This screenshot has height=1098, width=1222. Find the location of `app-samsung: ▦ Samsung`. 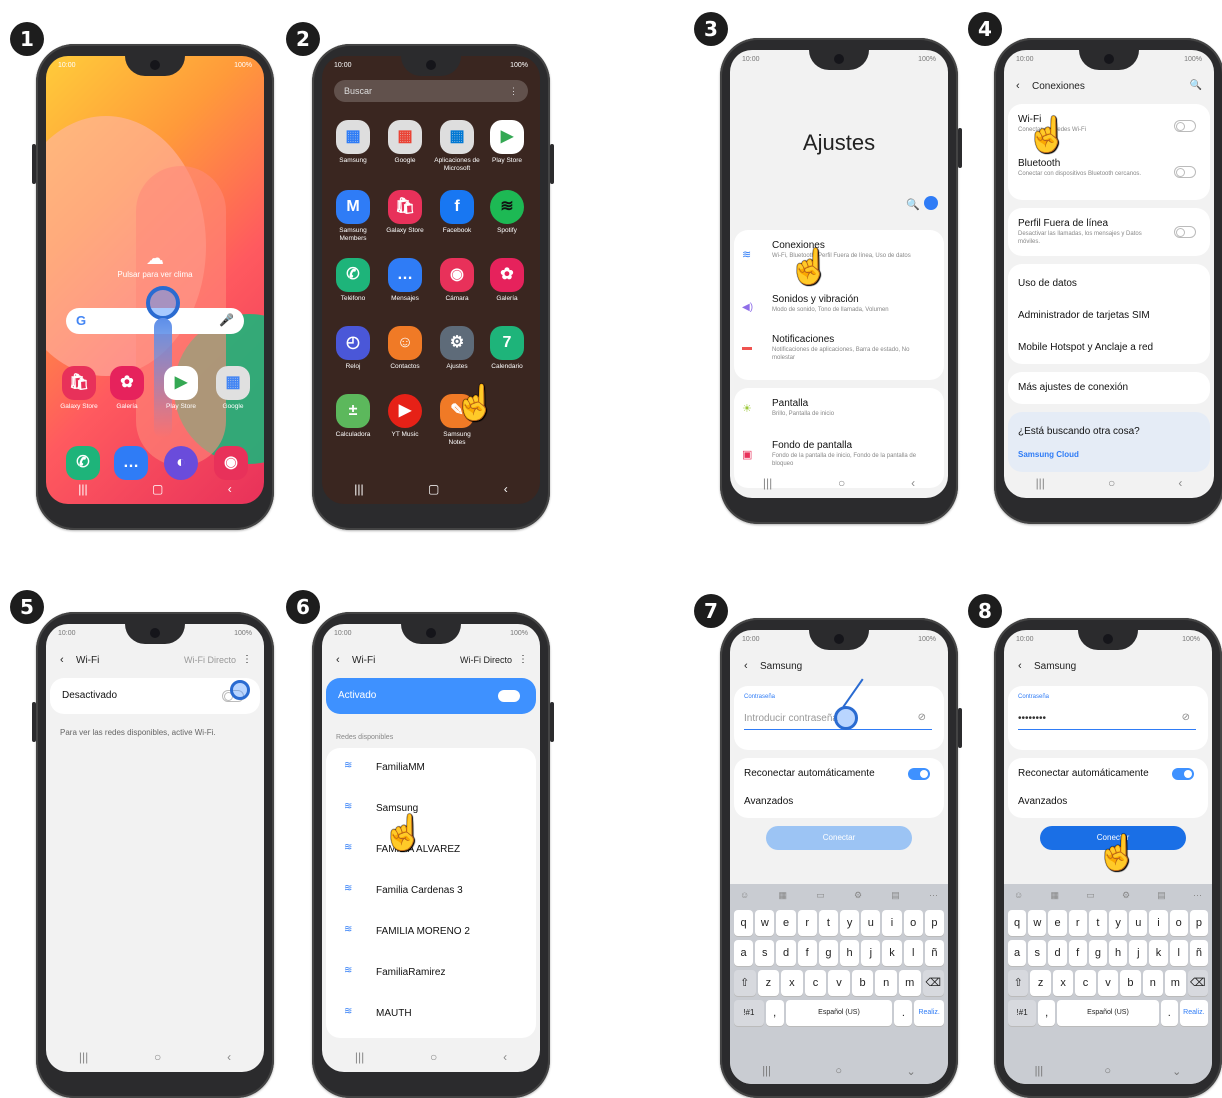

app-samsung: ▦ Samsung is located at coordinates (353, 142).